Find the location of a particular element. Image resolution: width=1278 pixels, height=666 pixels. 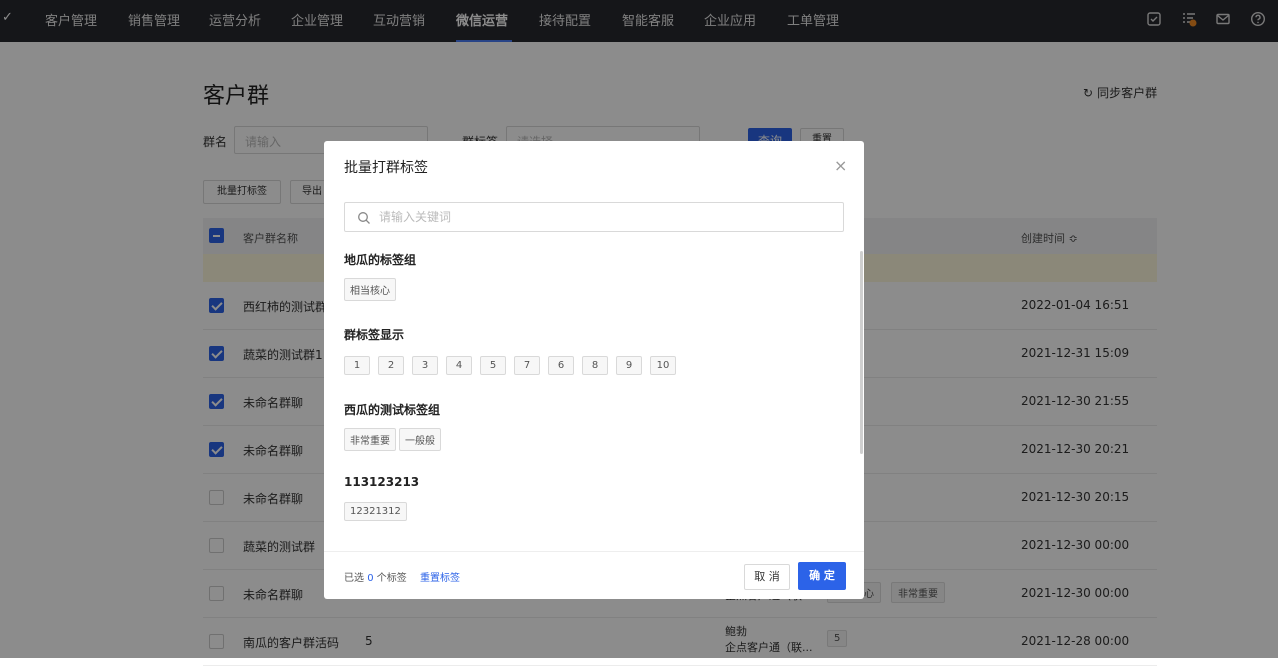

search-icon is located at coordinates (364, 217).